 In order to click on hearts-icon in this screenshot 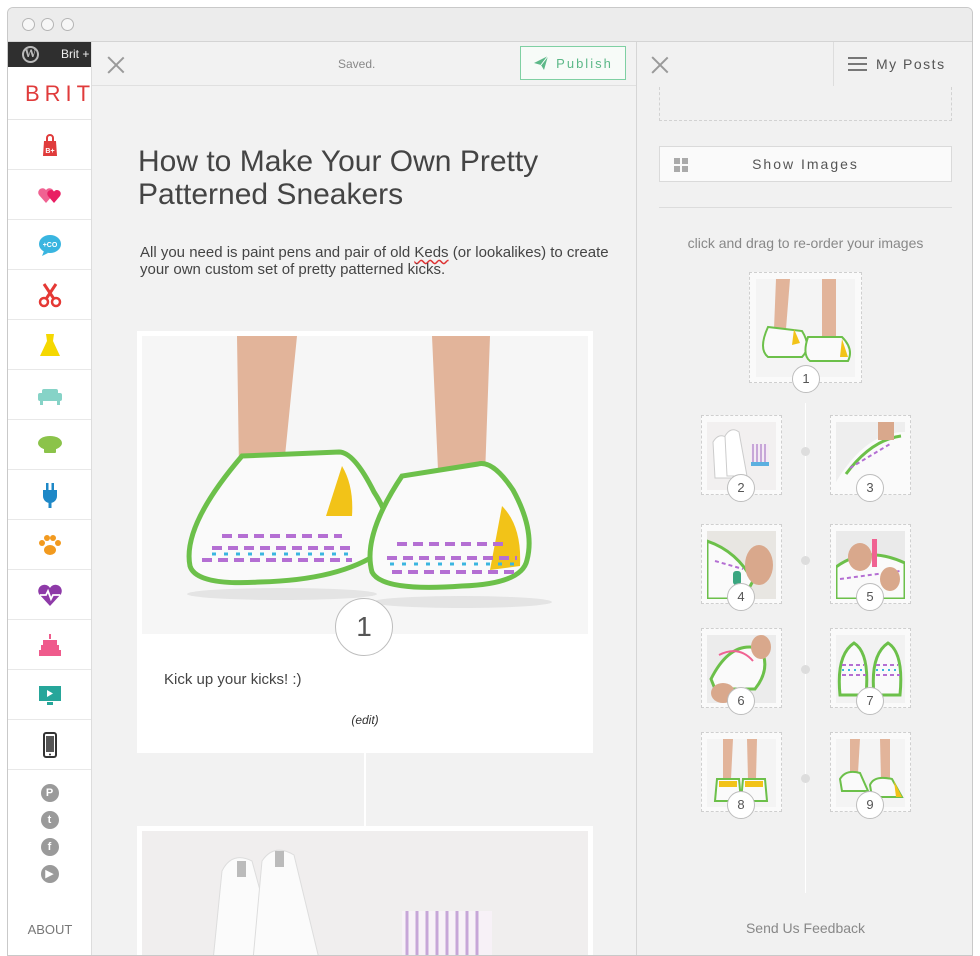, I will do `click(49, 195)`.